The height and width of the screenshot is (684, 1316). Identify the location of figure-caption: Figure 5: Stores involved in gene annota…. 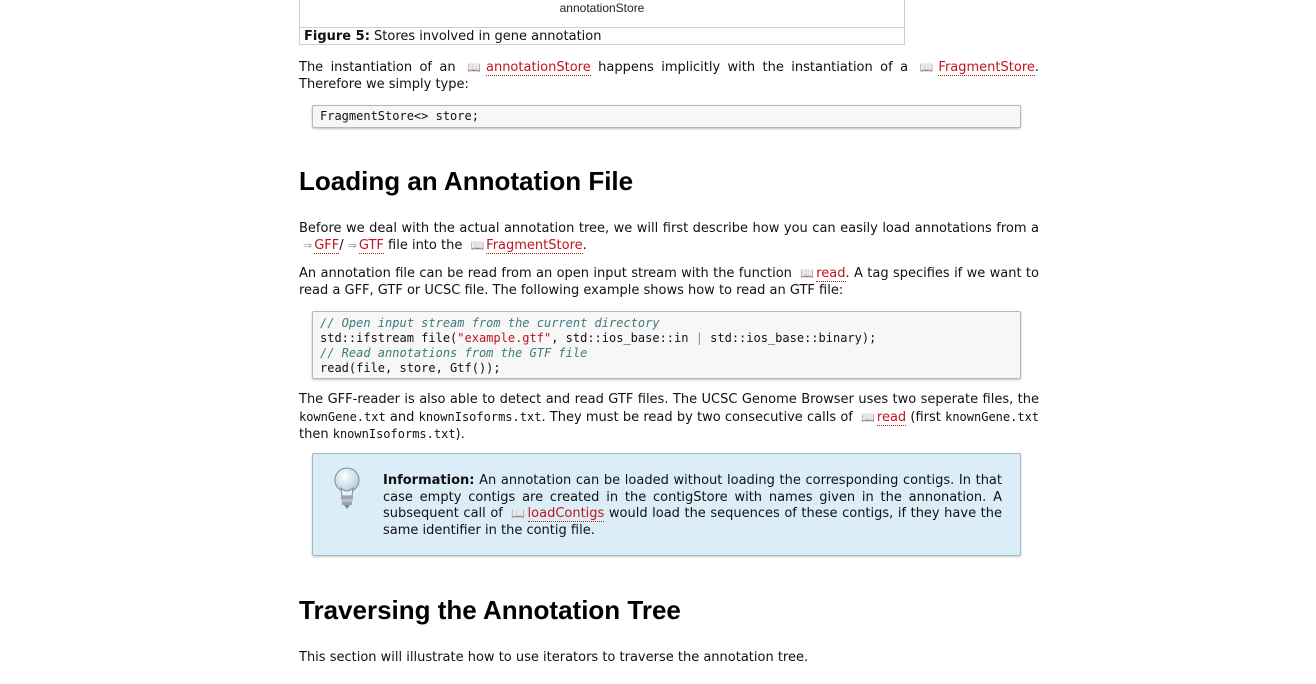
(452, 36).